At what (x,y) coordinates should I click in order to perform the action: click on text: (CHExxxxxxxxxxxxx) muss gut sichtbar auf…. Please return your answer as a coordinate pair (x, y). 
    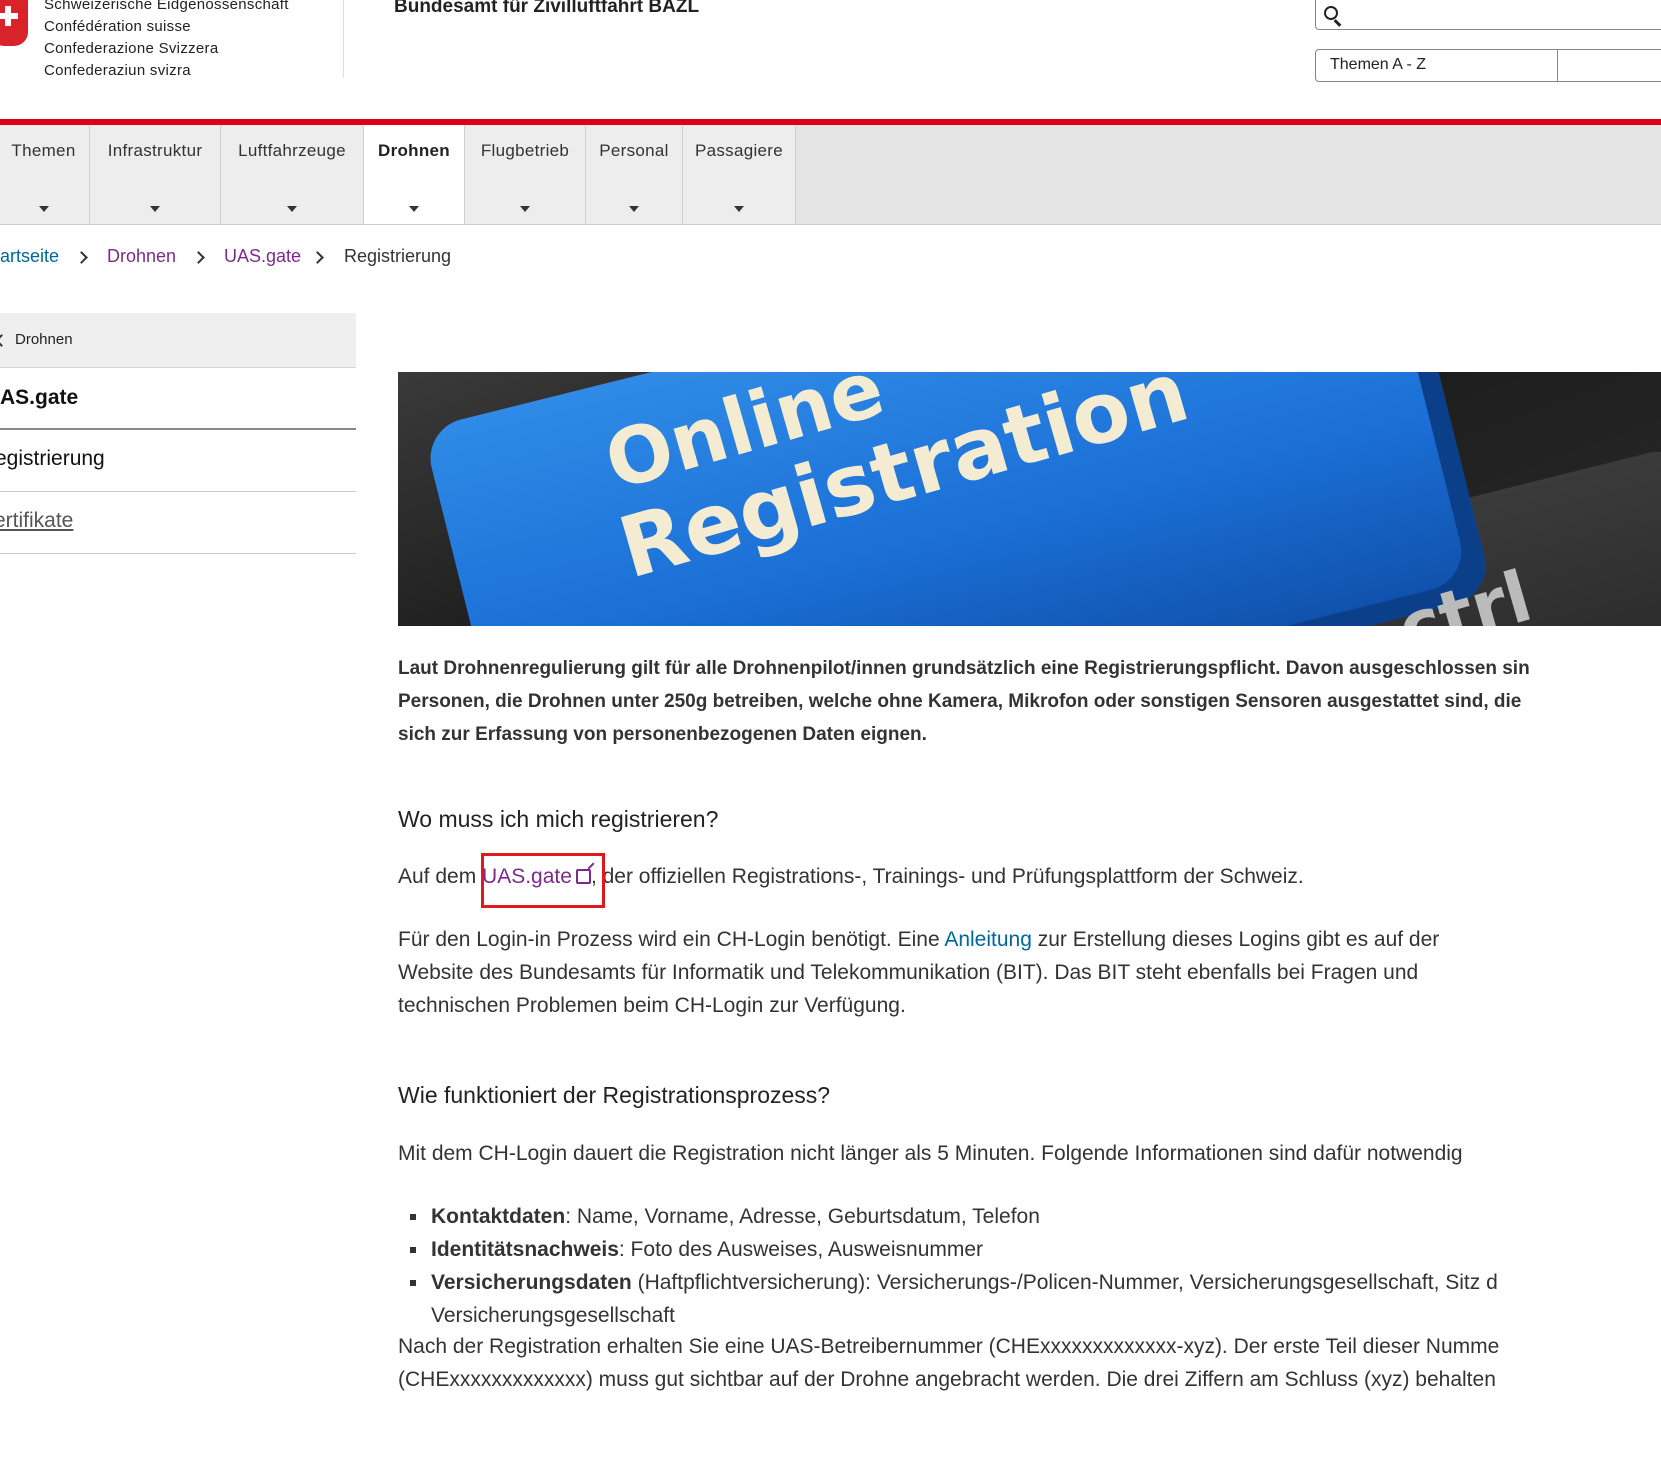
    Looking at the image, I should click on (947, 1379).